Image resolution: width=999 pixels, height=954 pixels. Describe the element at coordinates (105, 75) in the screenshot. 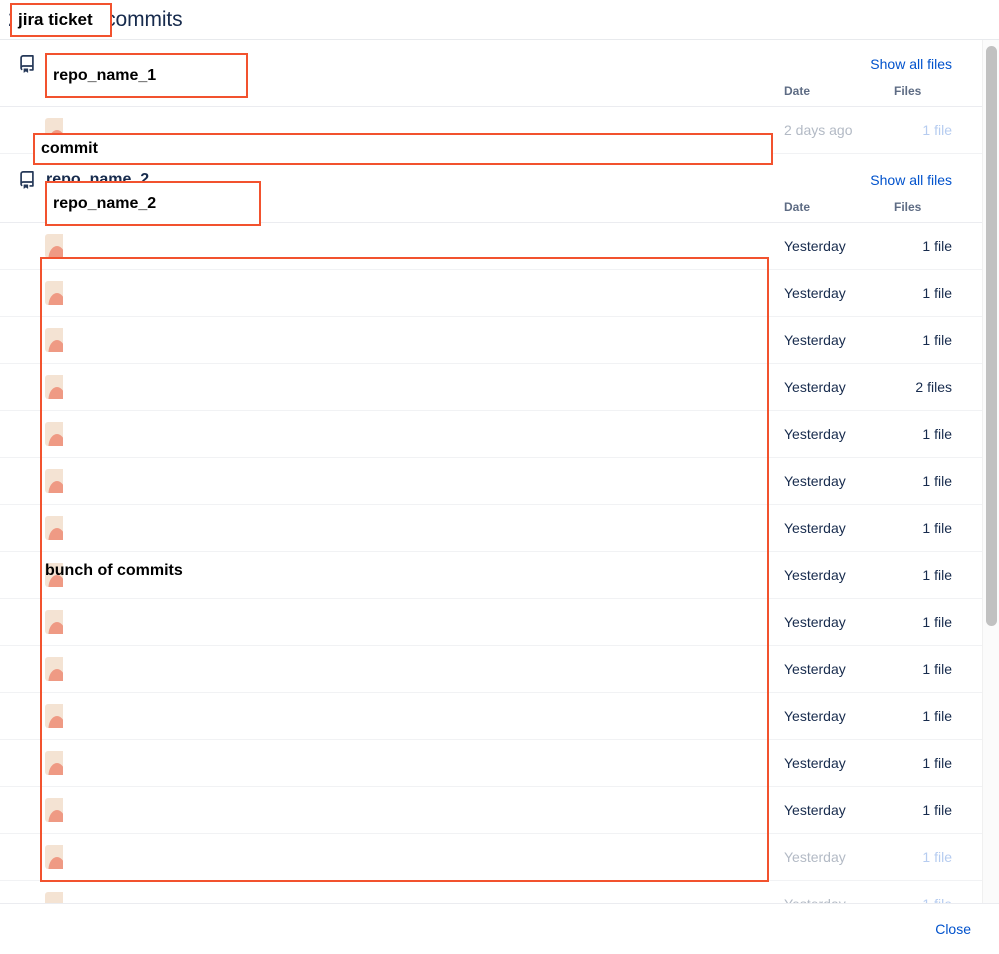

I see `annotation-label: repo_name_1` at that location.